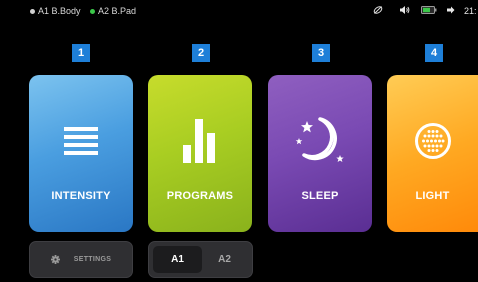 The height and width of the screenshot is (282, 478). Describe the element at coordinates (55, 259) in the screenshot. I see `gear-icon` at that location.